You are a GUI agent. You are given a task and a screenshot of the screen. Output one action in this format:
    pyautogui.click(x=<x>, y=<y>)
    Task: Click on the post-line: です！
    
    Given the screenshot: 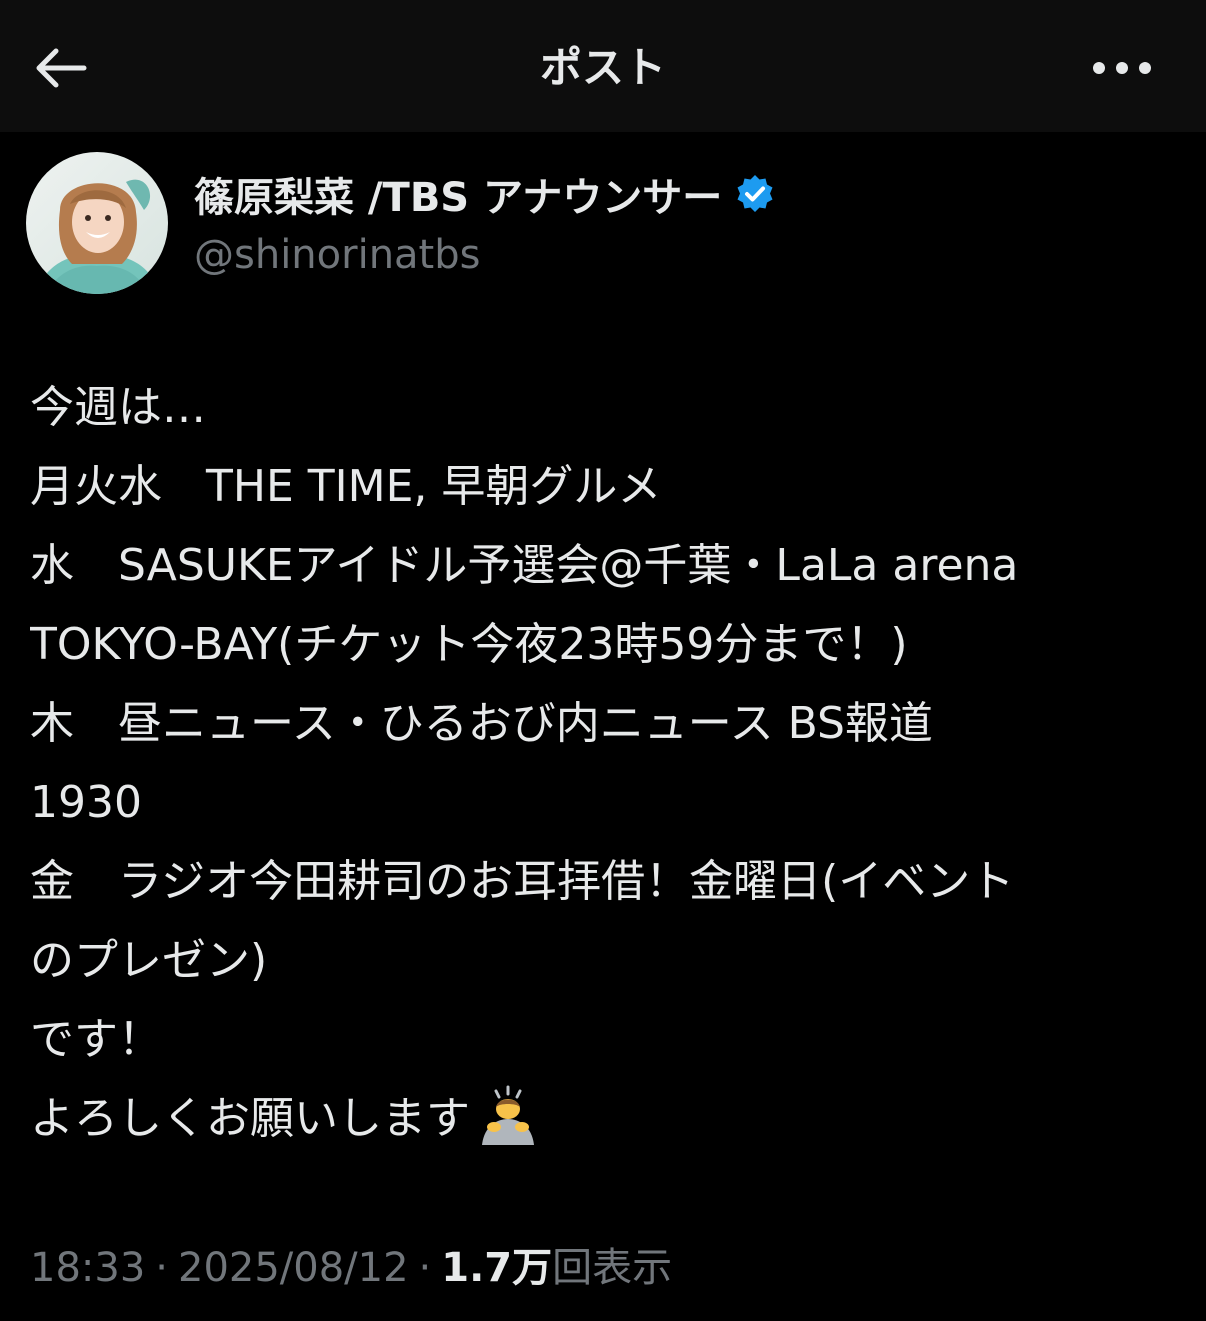 What is the action you would take?
    pyautogui.click(x=96, y=1039)
    